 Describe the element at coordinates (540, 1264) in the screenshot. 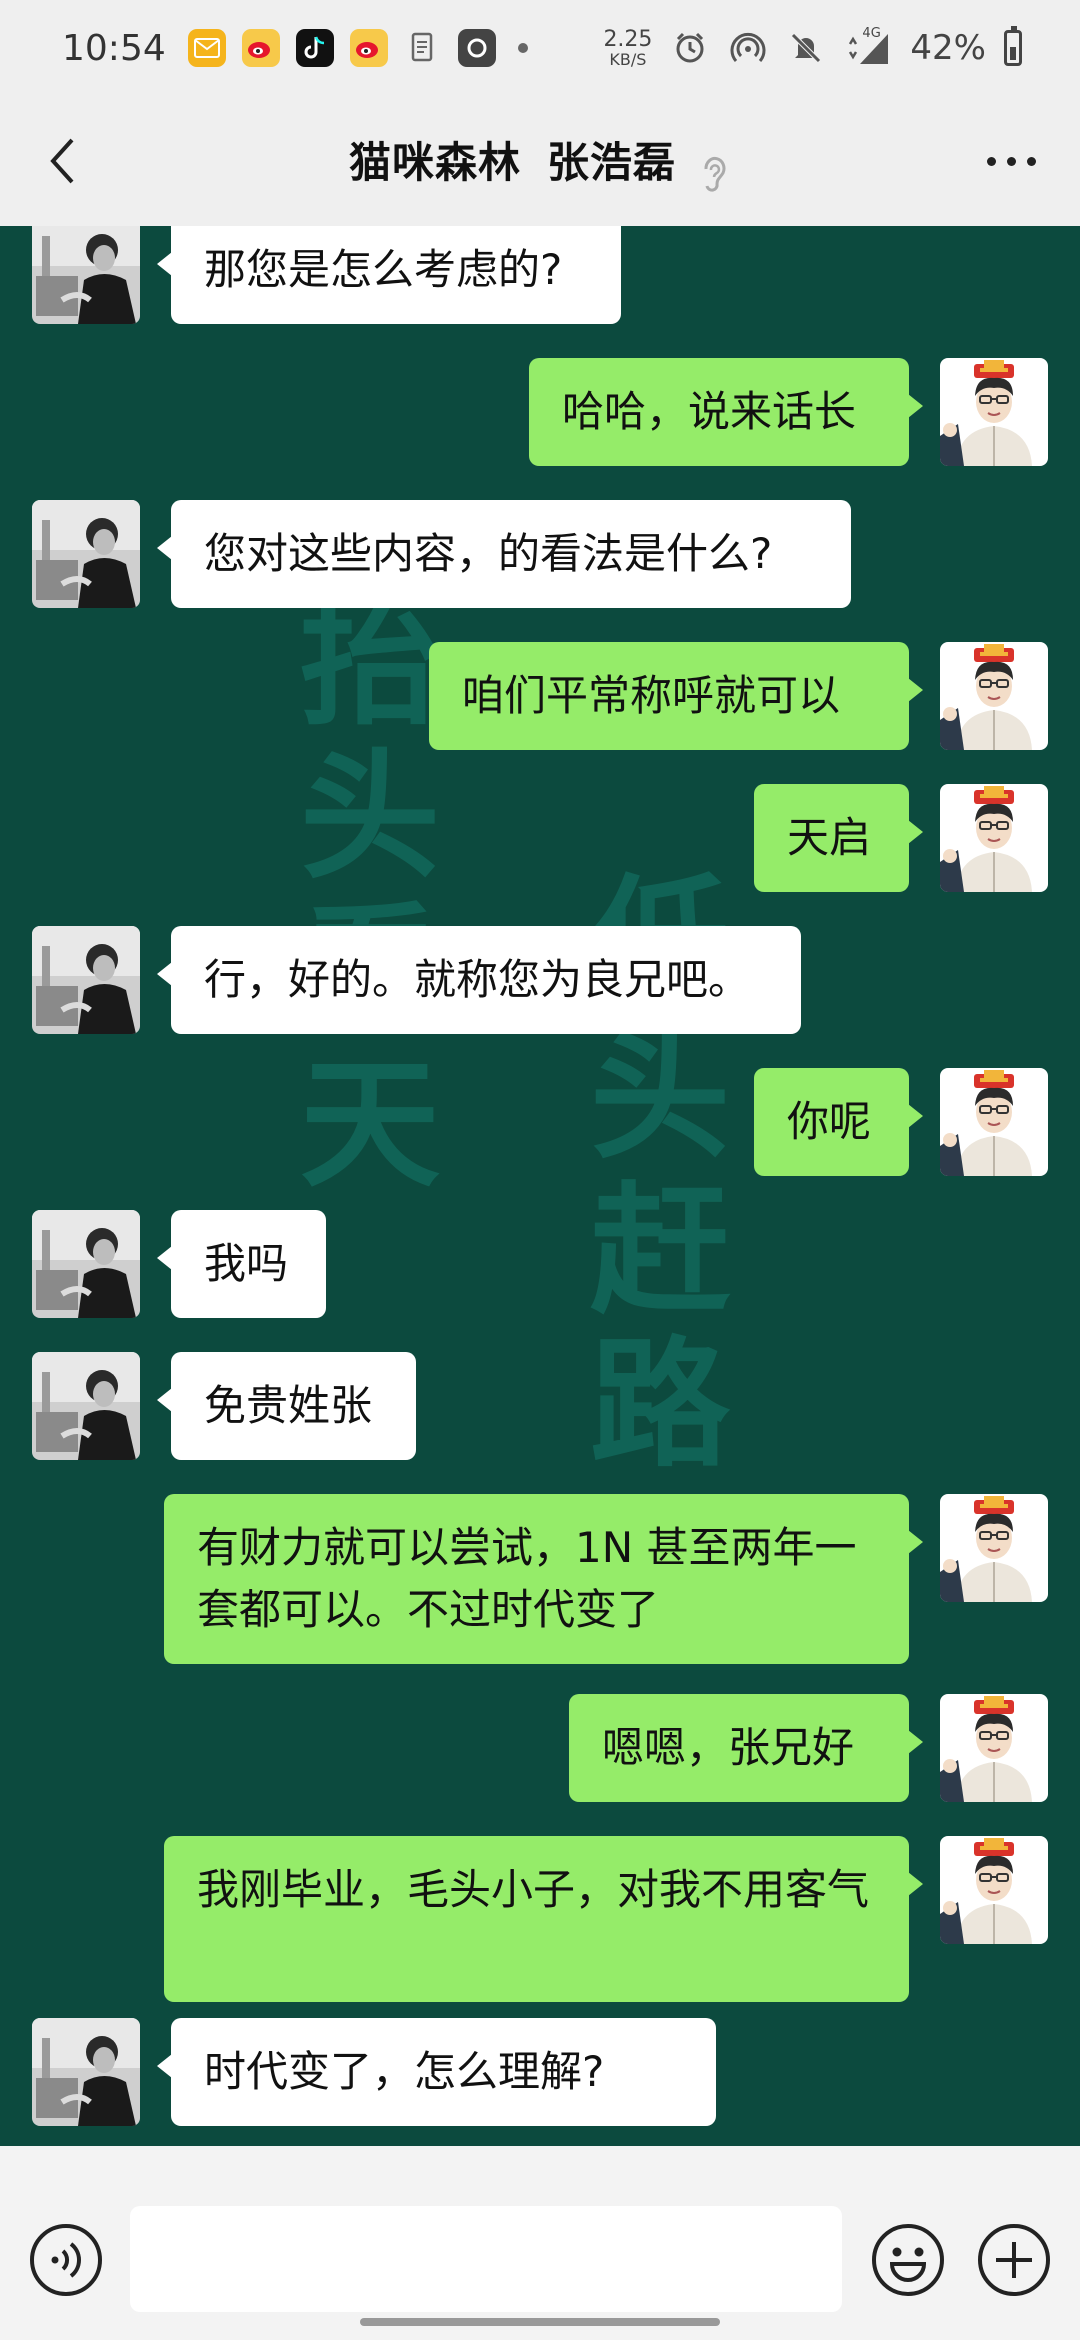

I see `message-row: 我吗` at that location.